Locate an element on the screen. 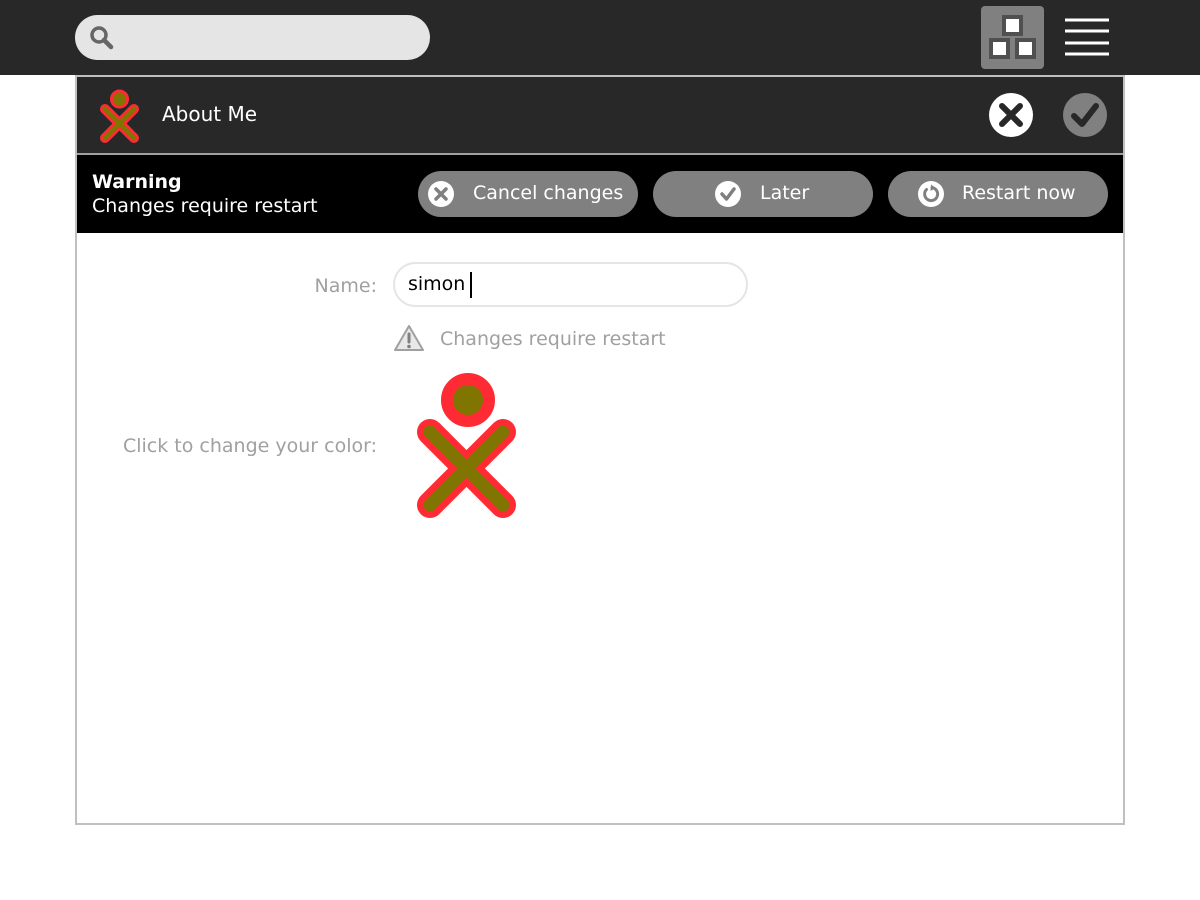  dialog-header: About Me is located at coordinates (600, 116).